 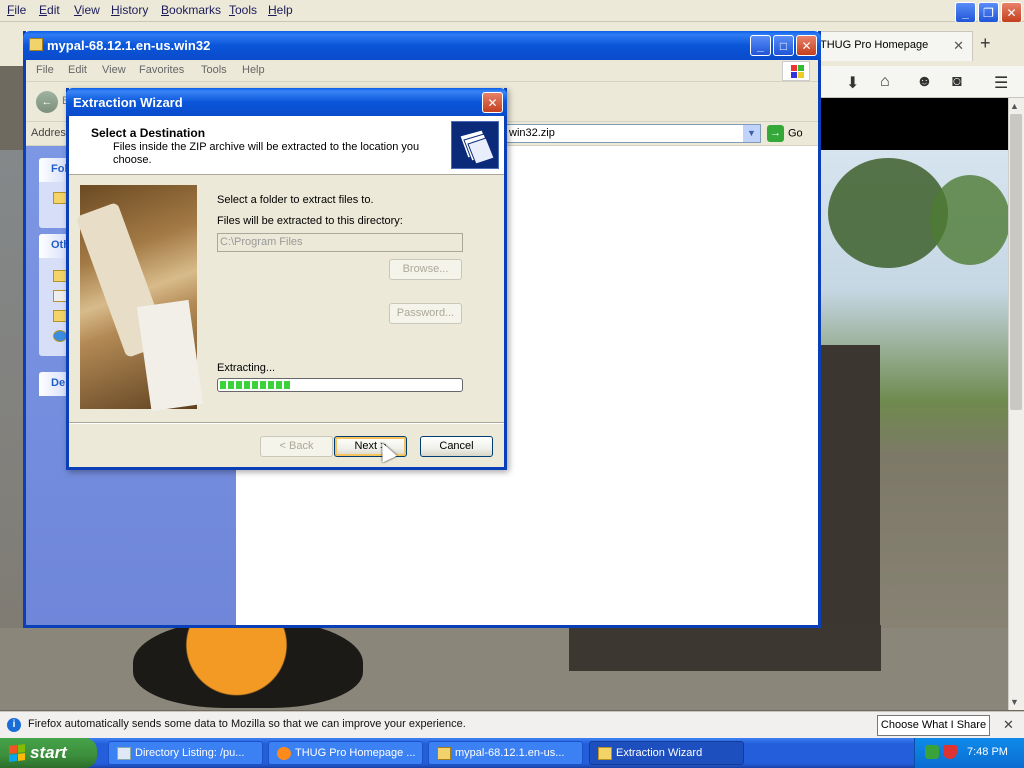 I want to click on firefox-window-controls: _ ❐ ✕, so click(x=988, y=12).